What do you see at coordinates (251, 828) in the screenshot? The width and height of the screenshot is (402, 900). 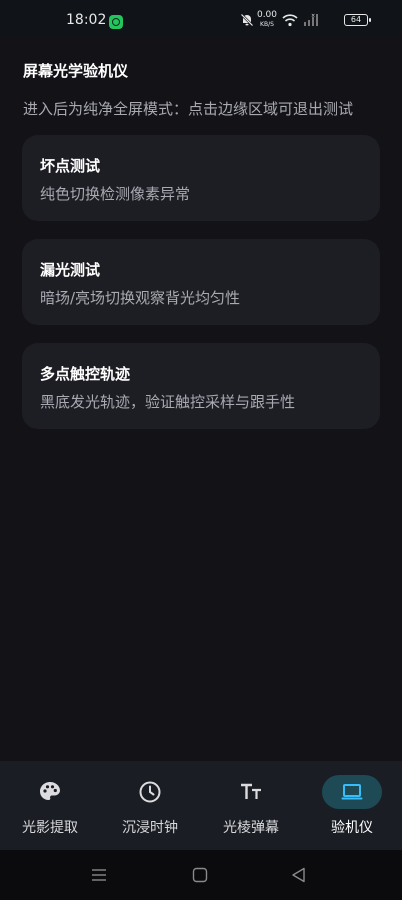 I see `nav-label: 光棱弹幕` at bounding box center [251, 828].